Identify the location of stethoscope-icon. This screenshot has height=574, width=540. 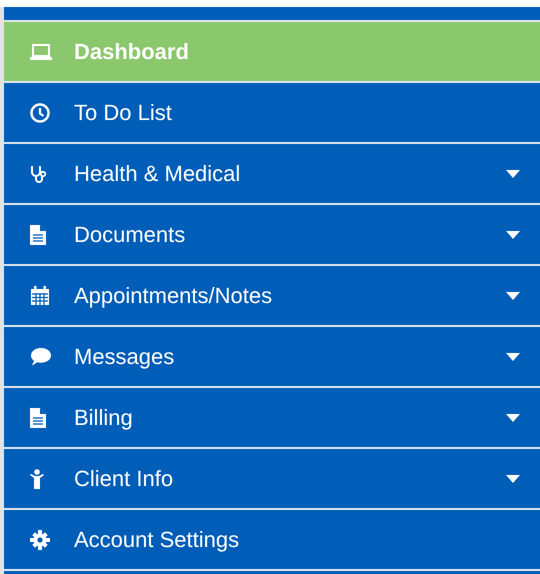
(38, 173).